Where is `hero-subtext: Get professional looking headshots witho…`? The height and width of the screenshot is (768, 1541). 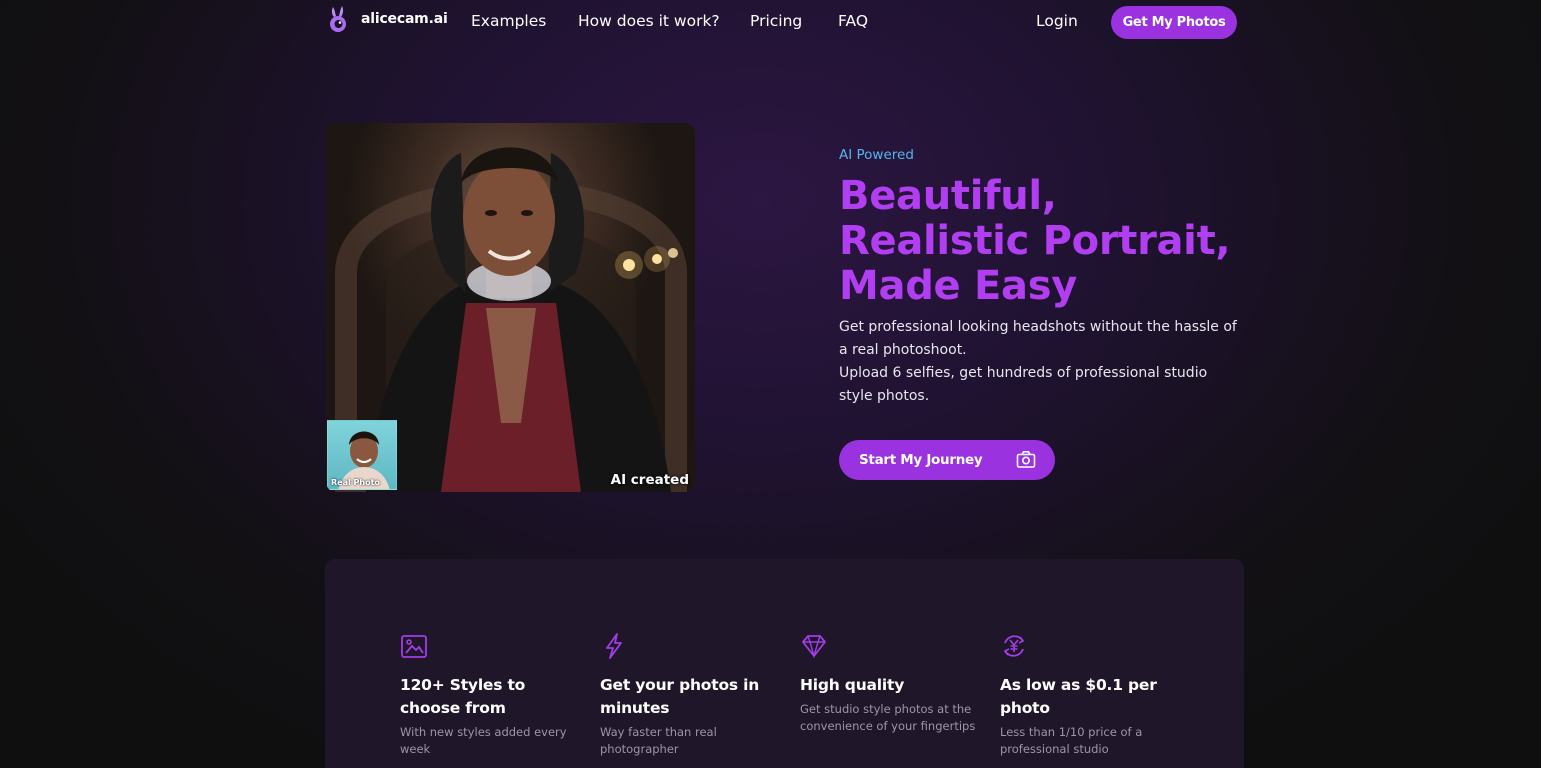
hero-subtext: Get professional looking headshots witho… is located at coordinates (1039, 362).